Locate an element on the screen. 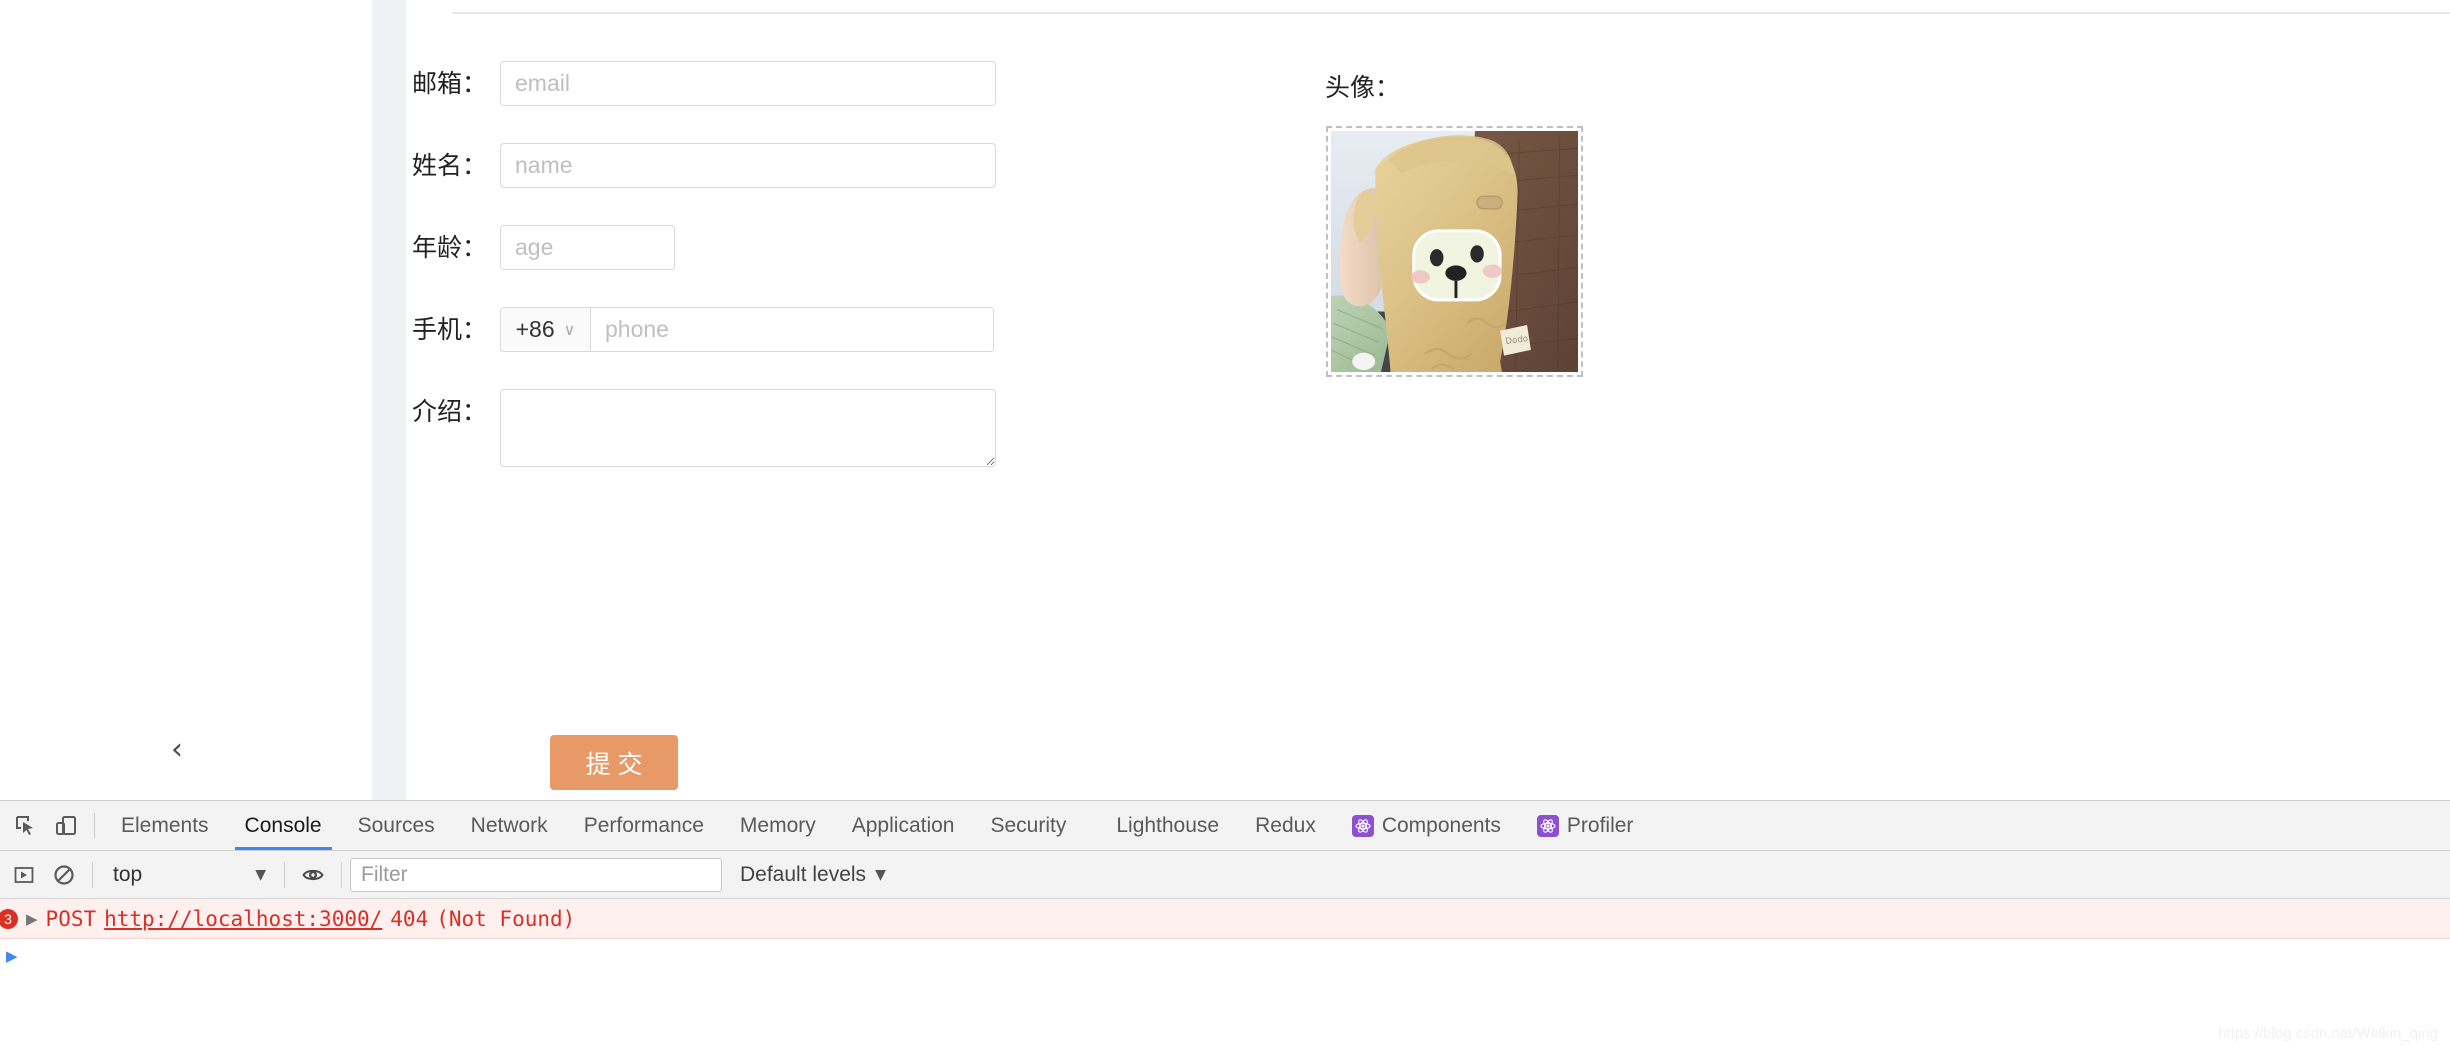 Image resolution: width=2450 pixels, height=1054 pixels. avatar-image: Dodo is located at coordinates (1454, 251).